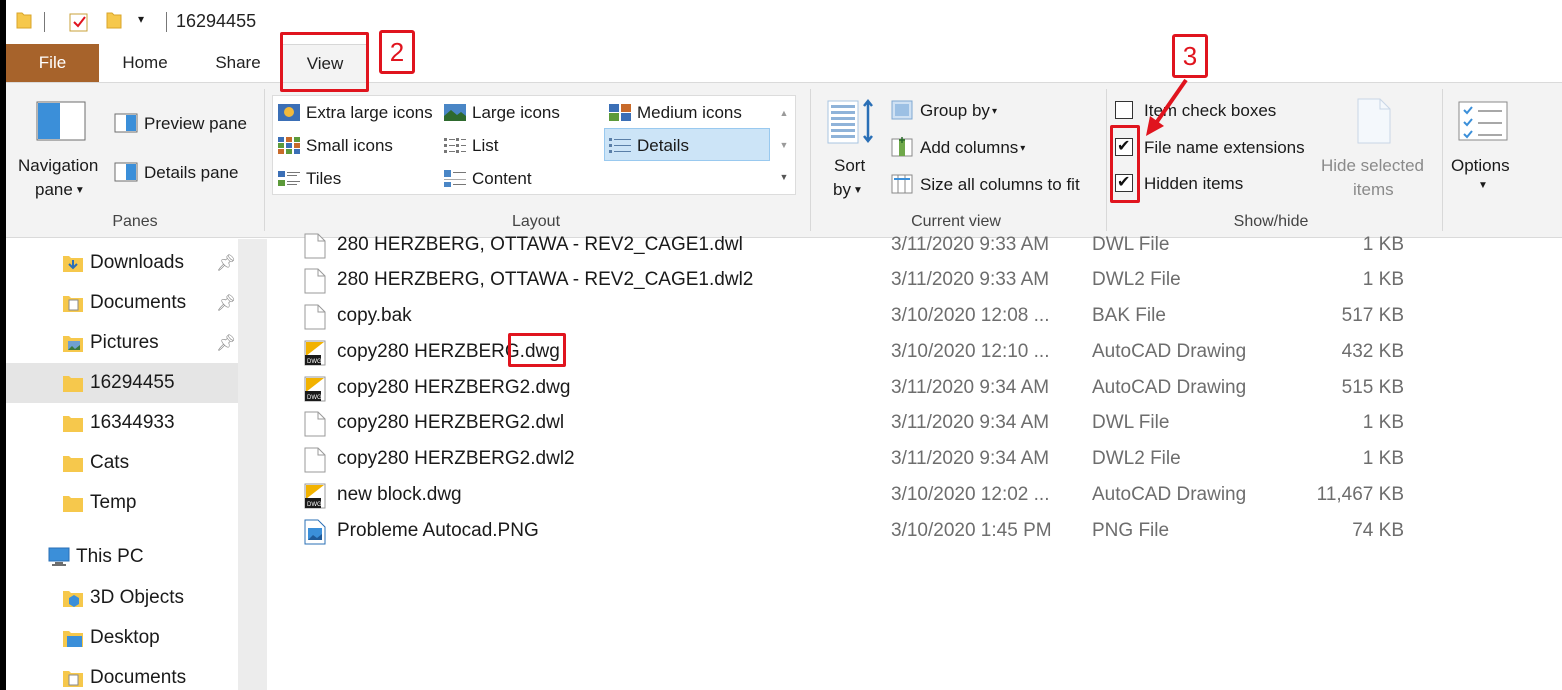  I want to click on layout-tiles: Tiles, so click(323, 179).